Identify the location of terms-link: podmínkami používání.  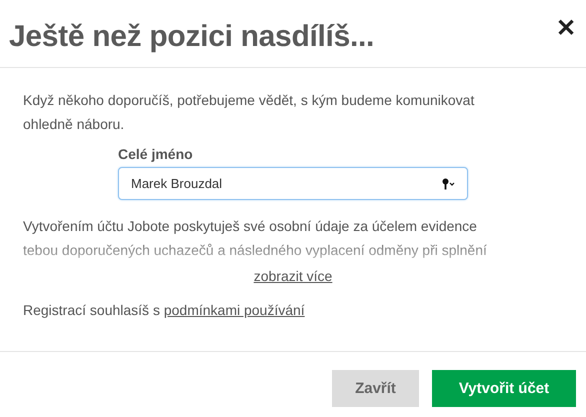
(234, 310).